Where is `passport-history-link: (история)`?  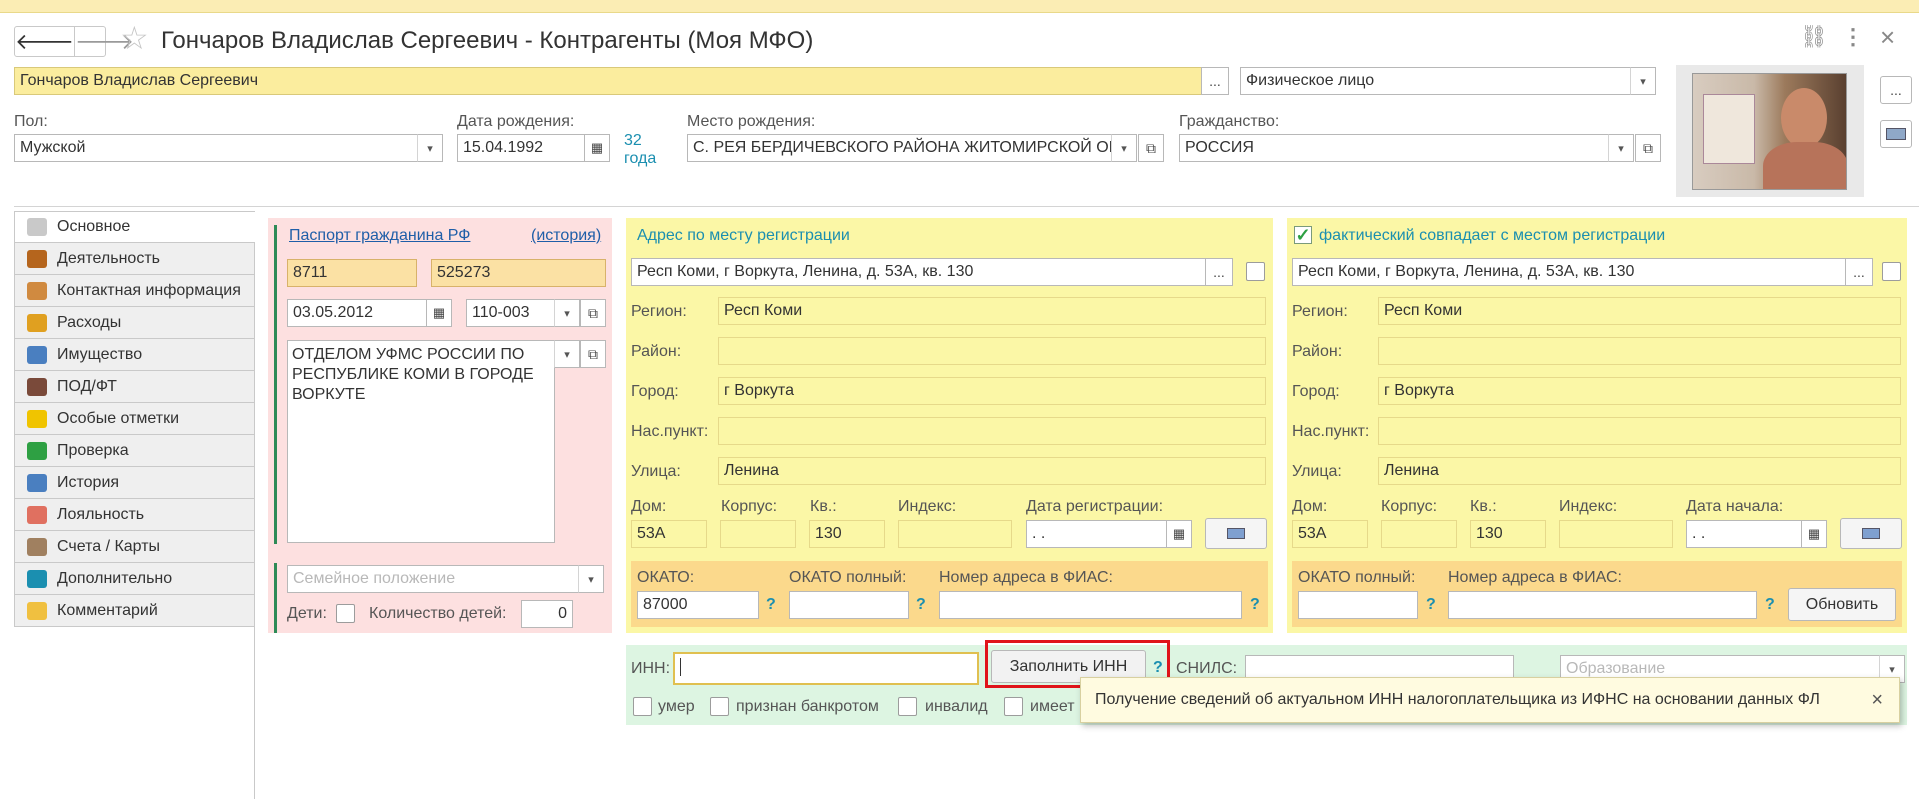
passport-history-link: (история) is located at coordinates (566, 236).